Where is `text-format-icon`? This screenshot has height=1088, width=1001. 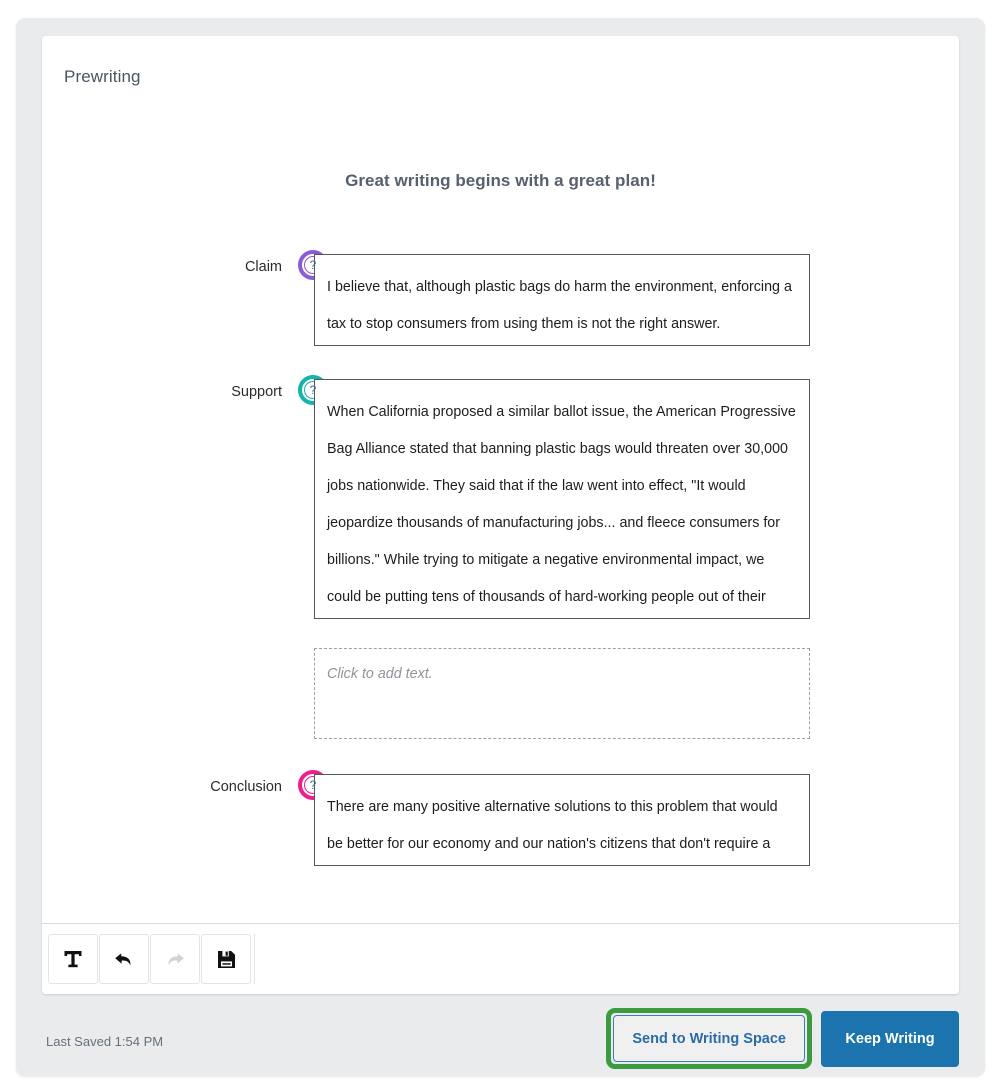 text-format-icon is located at coordinates (73, 959).